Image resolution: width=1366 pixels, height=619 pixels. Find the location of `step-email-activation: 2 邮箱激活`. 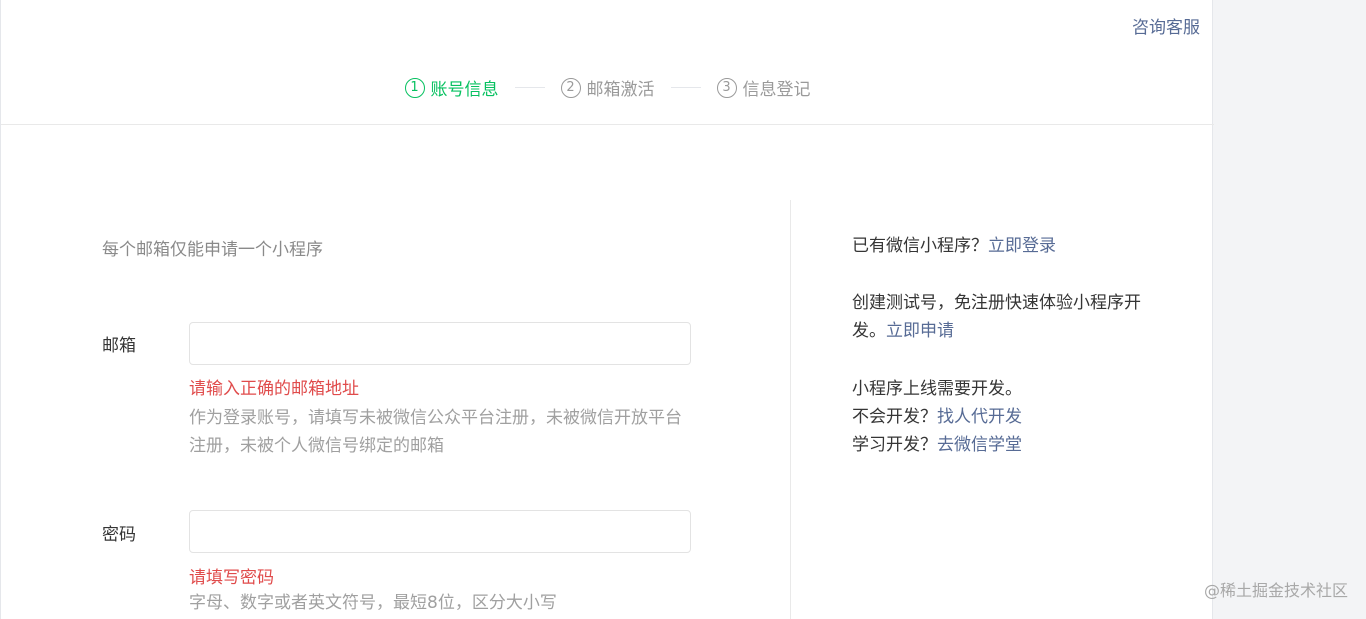

step-email-activation: 2 邮箱激活 is located at coordinates (607, 87).